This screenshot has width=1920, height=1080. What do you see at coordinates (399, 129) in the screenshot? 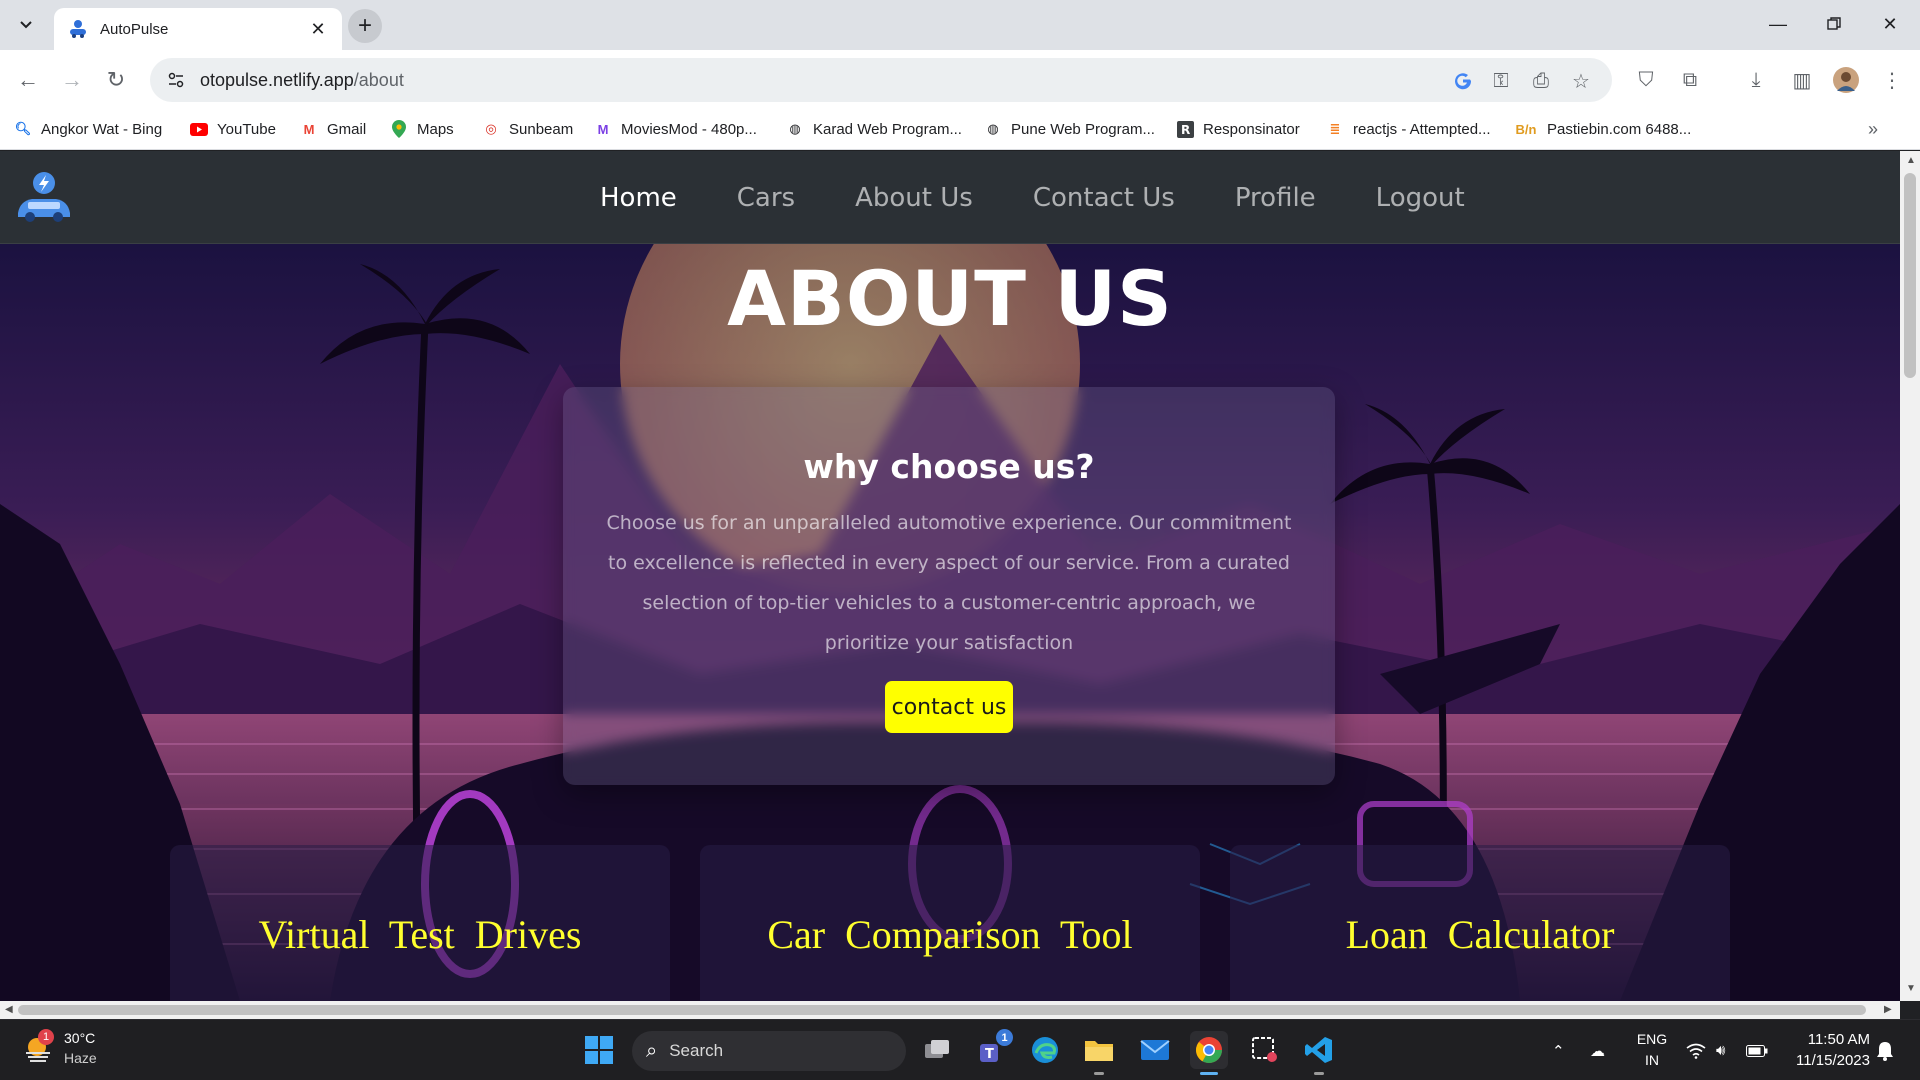
I see `maps-pin-icon` at bounding box center [399, 129].